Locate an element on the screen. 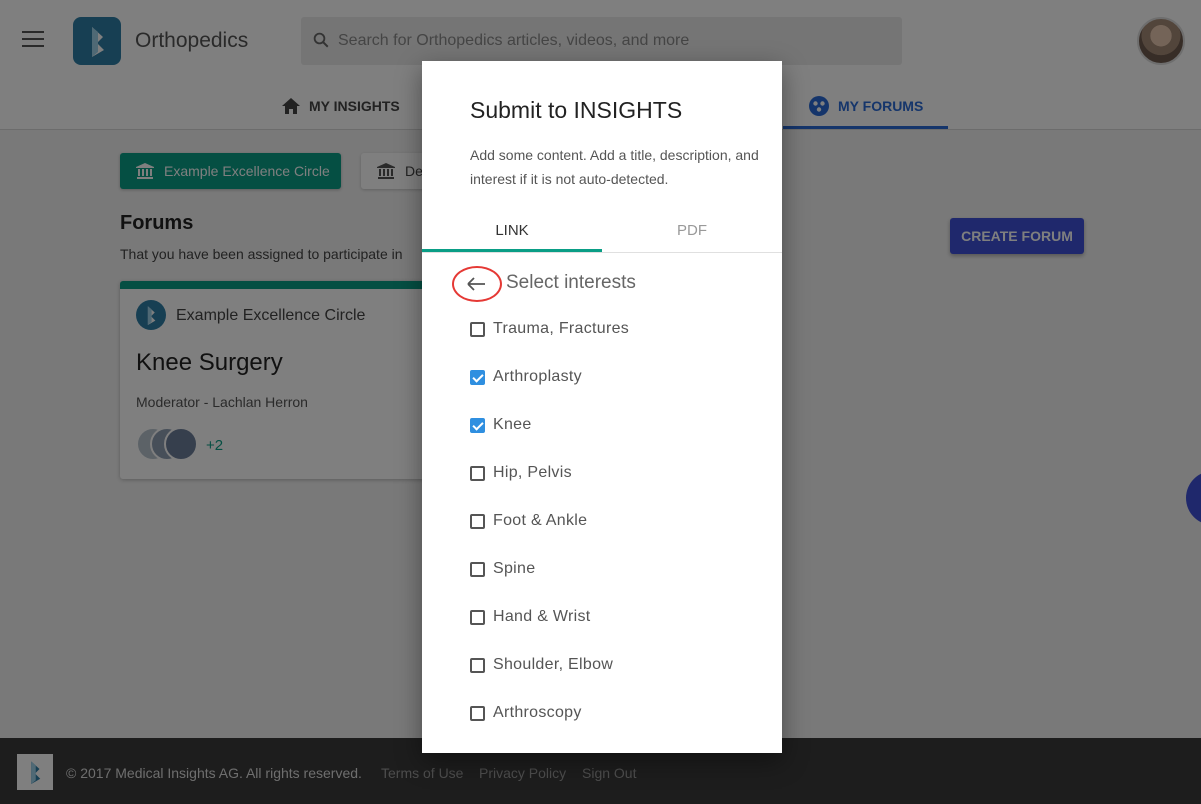 This screenshot has width=1201, height=804. interest-label: Spine is located at coordinates (514, 568).